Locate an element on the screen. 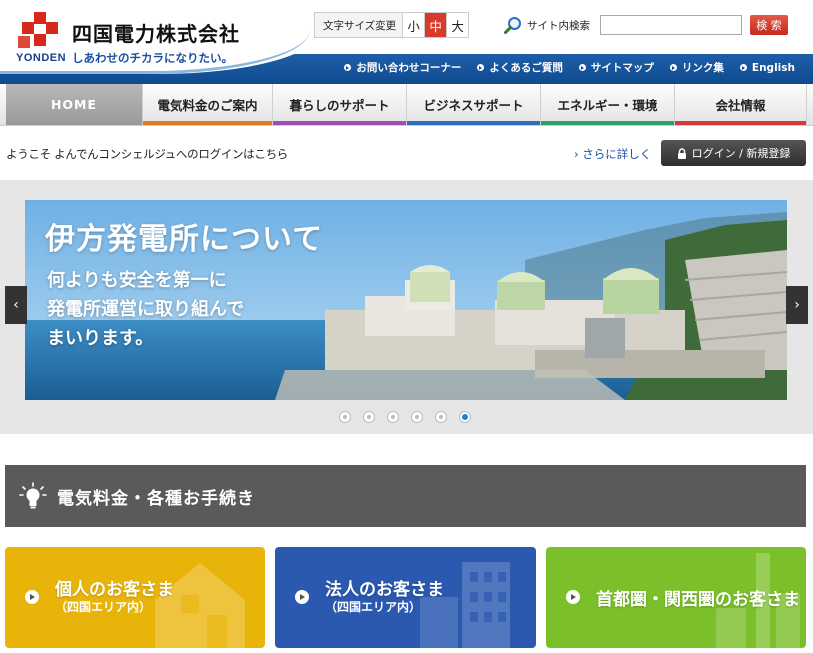 The image size is (813, 653). utility-link-faq: よくあるご質問 is located at coordinates (520, 67).